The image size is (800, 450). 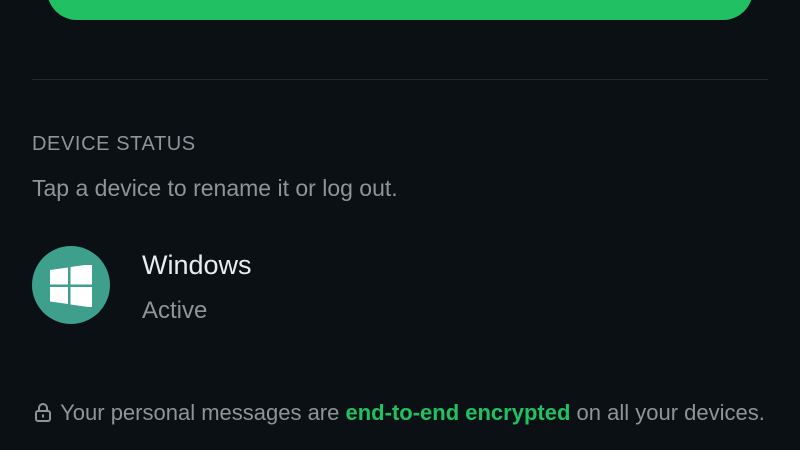 I want to click on lock-icon, so click(x=43, y=414).